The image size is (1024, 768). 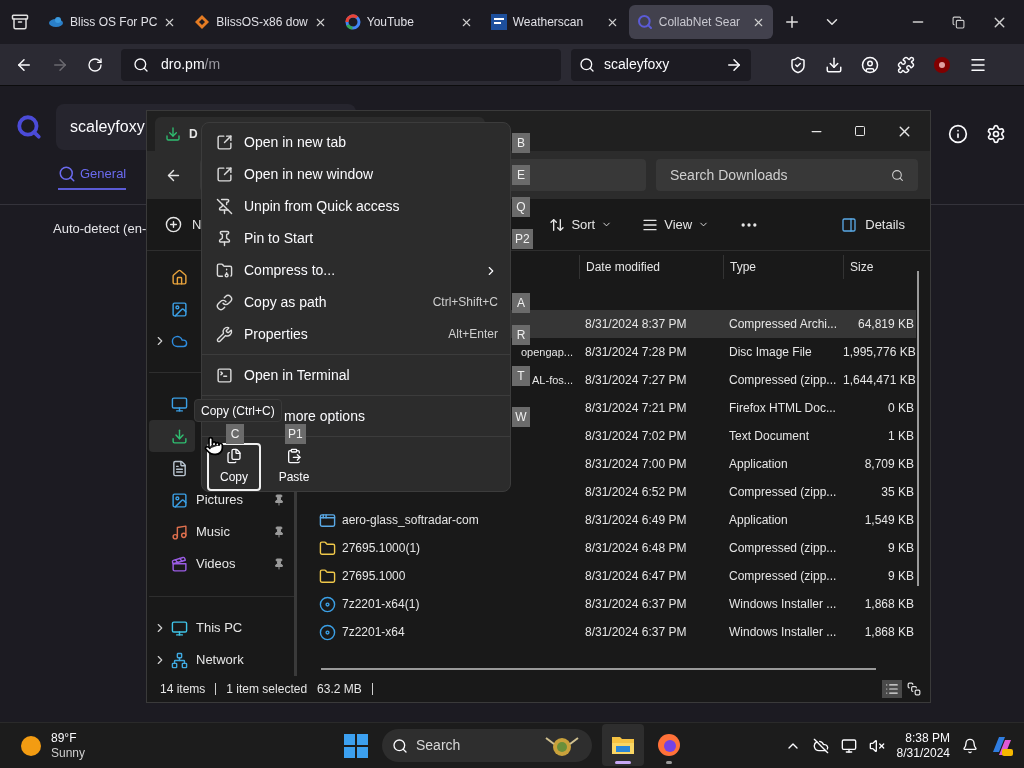 What do you see at coordinates (636, 380) in the screenshot?
I see `date-cell-text: 8/31/2024 7:27 PM` at bounding box center [636, 380].